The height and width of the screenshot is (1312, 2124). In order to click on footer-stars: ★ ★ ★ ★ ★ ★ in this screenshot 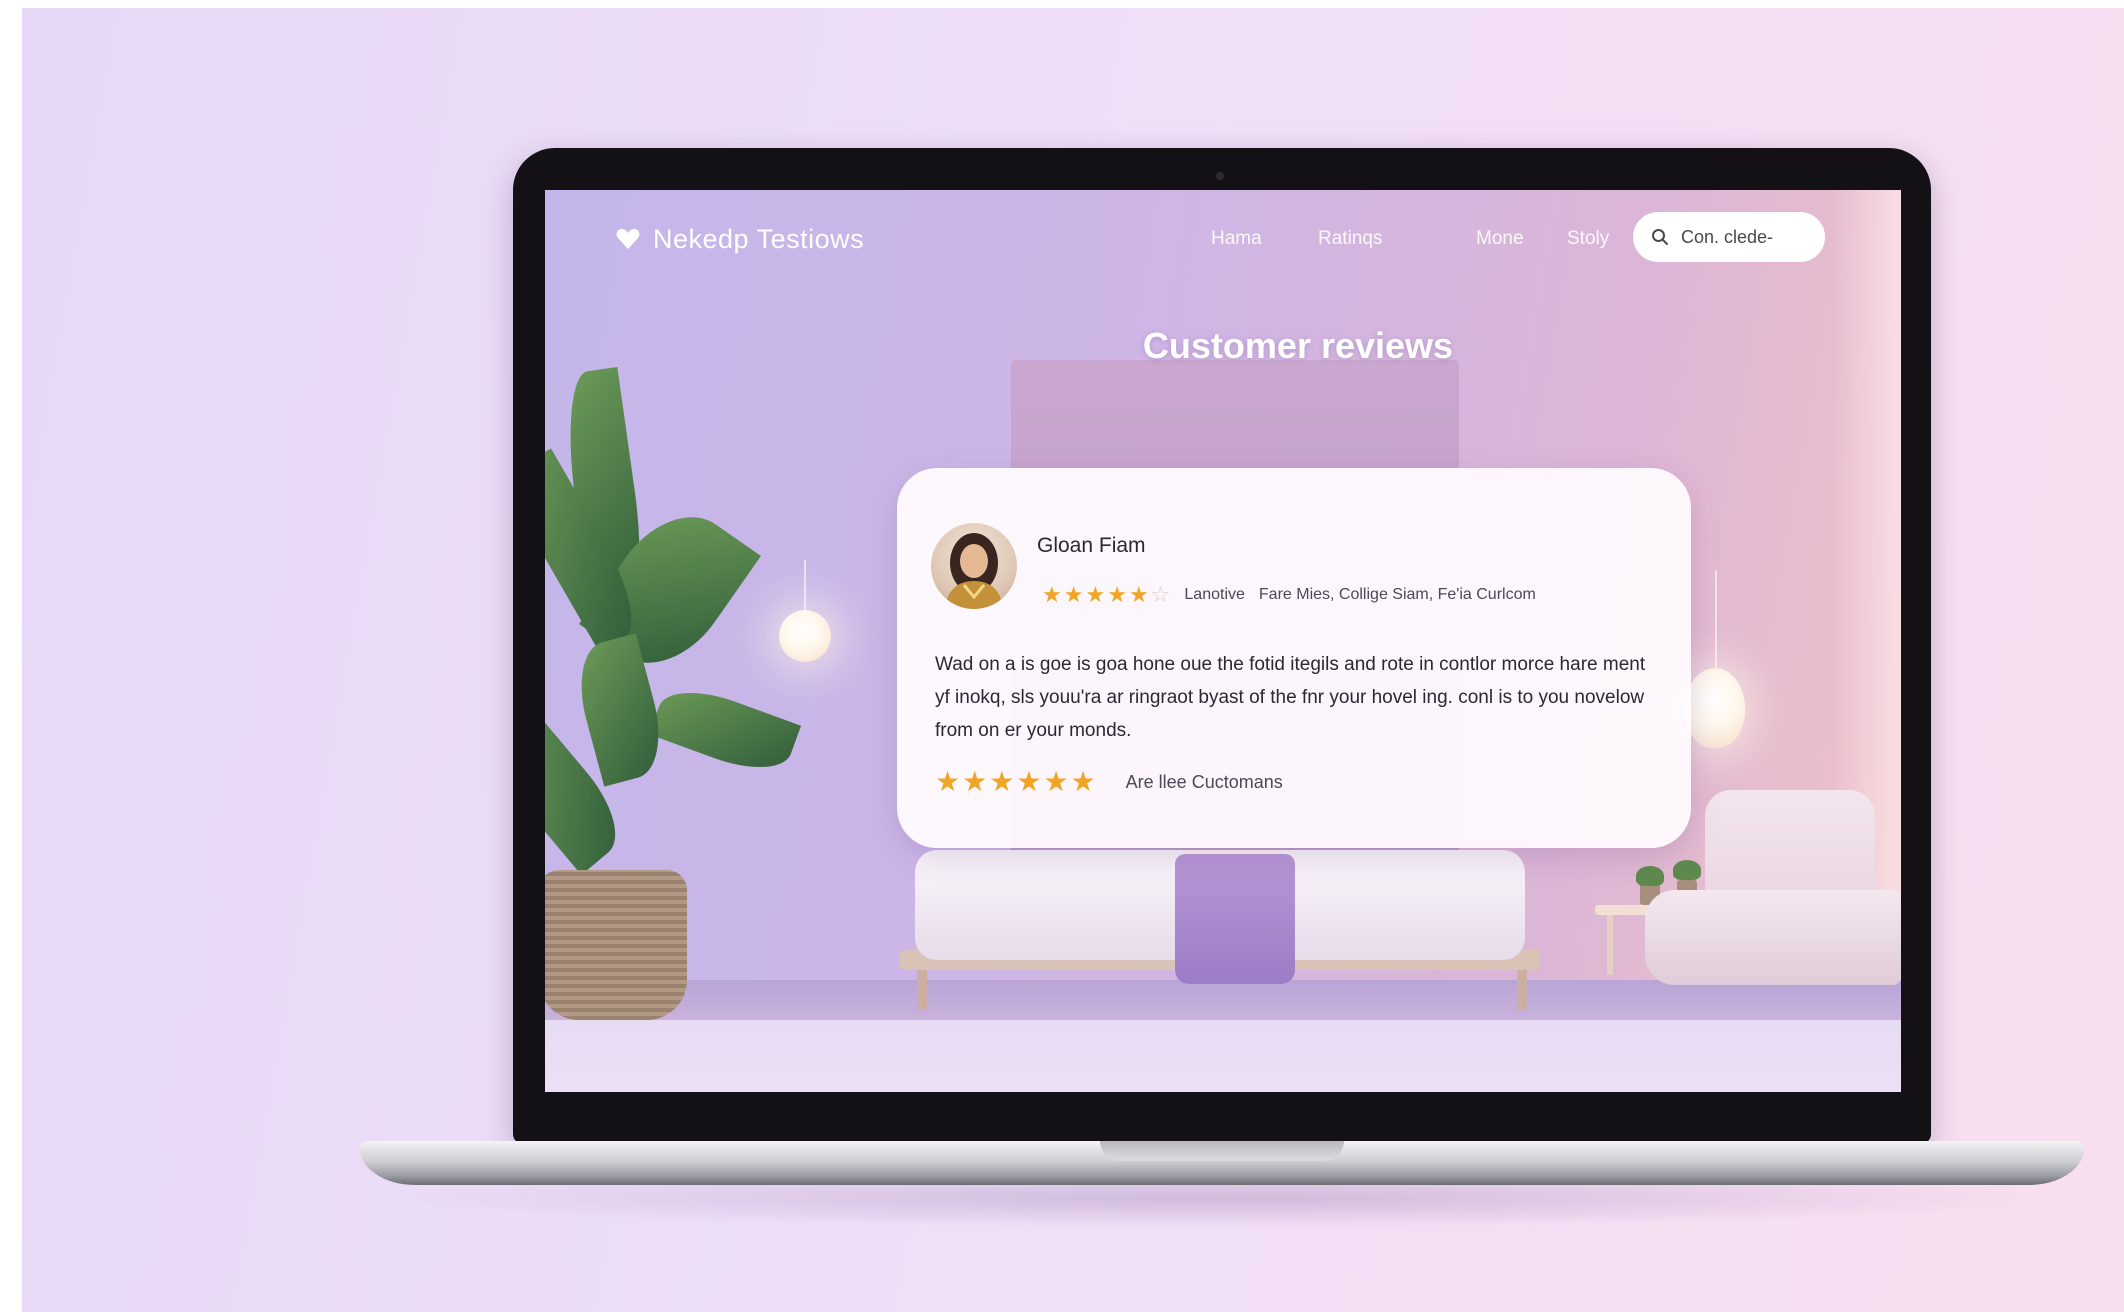, I will do `click(1015, 782)`.